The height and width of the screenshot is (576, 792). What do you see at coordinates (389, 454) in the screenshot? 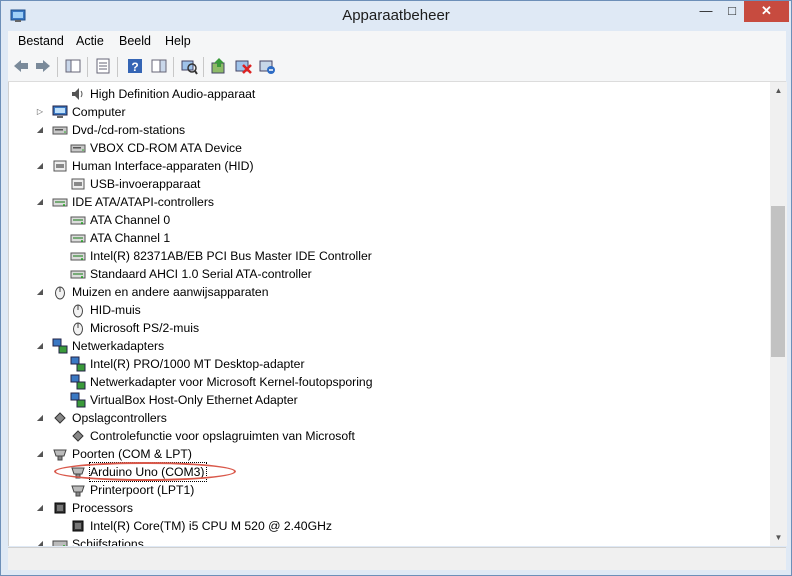
I see `tree-category: ◢ Poorten (COM & LPT)` at bounding box center [389, 454].